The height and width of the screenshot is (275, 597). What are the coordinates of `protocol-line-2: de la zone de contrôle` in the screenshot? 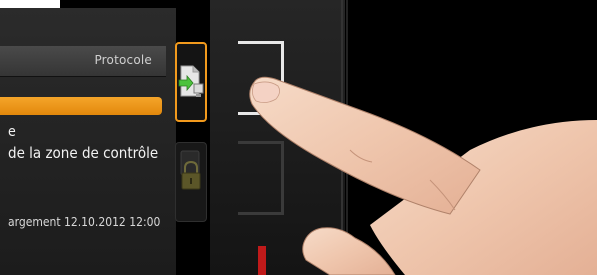 It's located at (83, 153).